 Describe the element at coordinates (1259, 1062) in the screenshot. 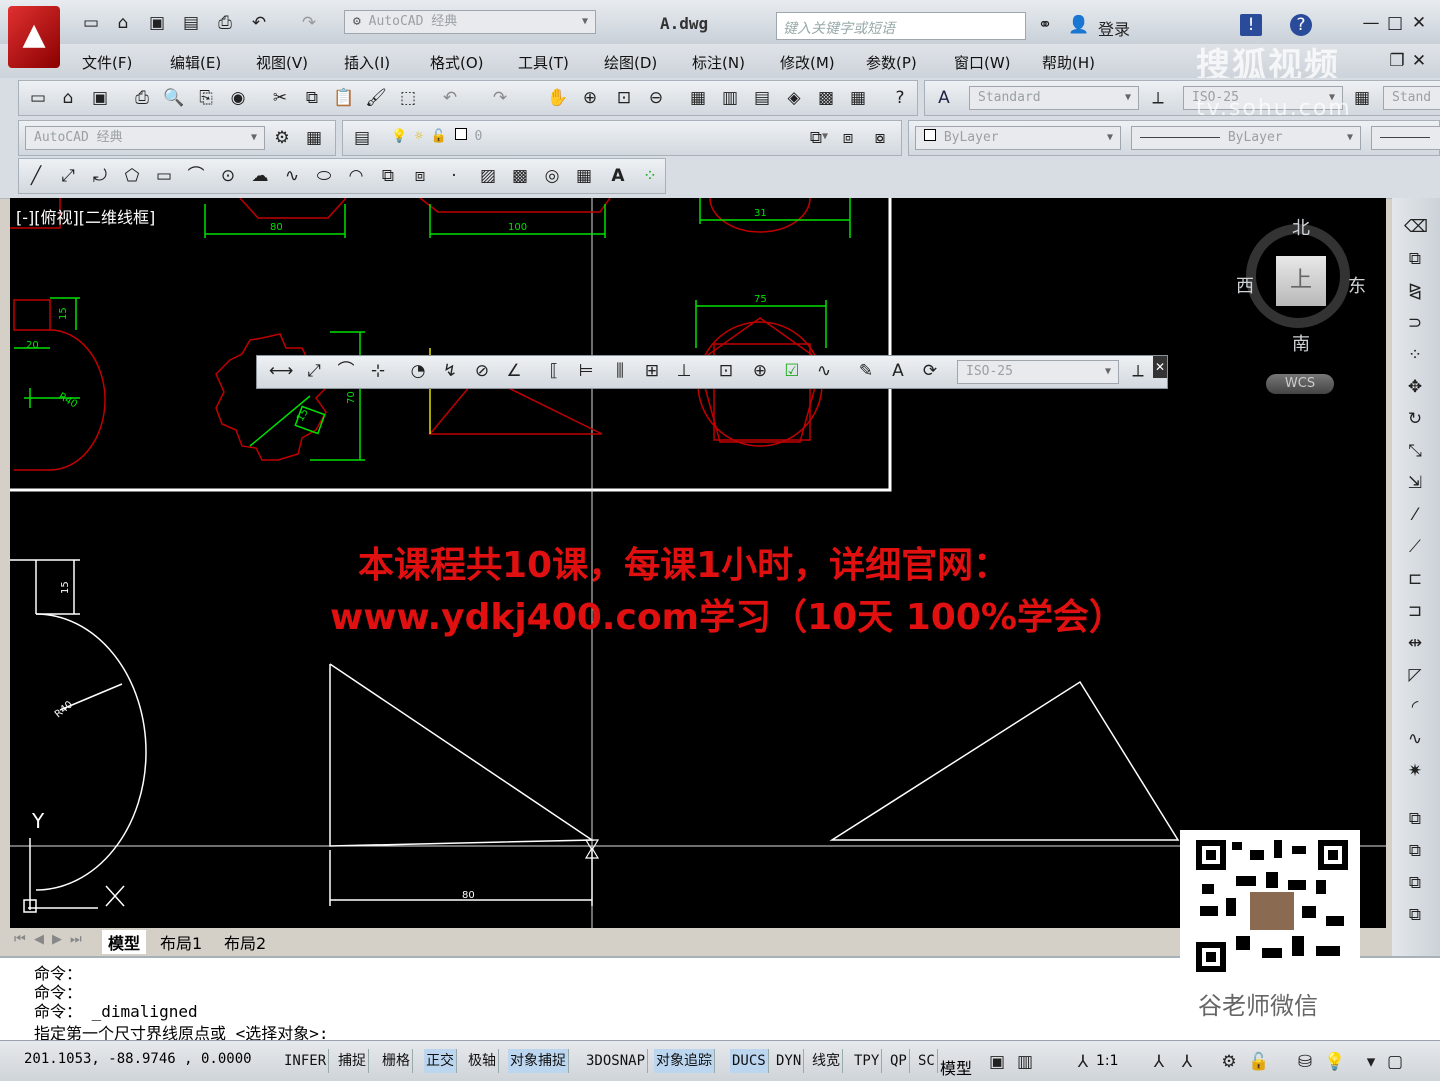

I see `toolbar-lock-icon: 🔓` at that location.